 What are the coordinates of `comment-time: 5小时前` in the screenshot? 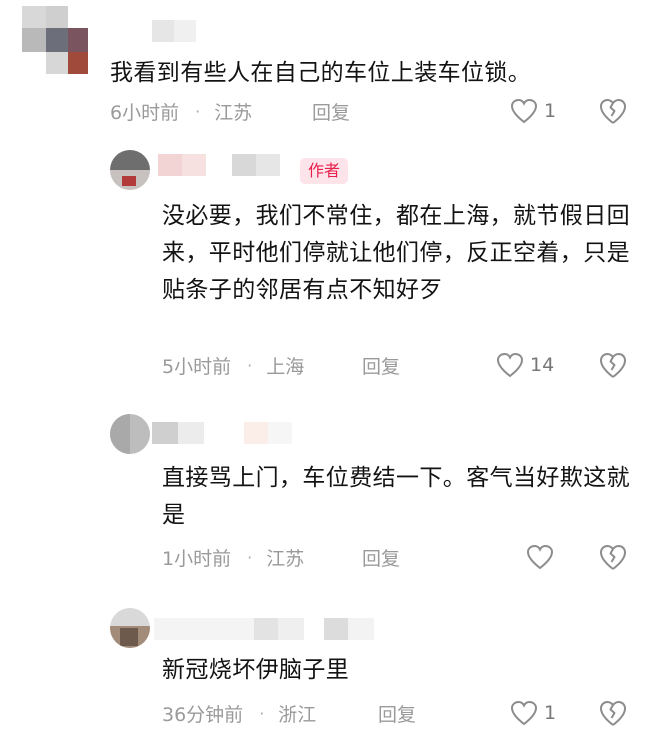 It's located at (197, 366).